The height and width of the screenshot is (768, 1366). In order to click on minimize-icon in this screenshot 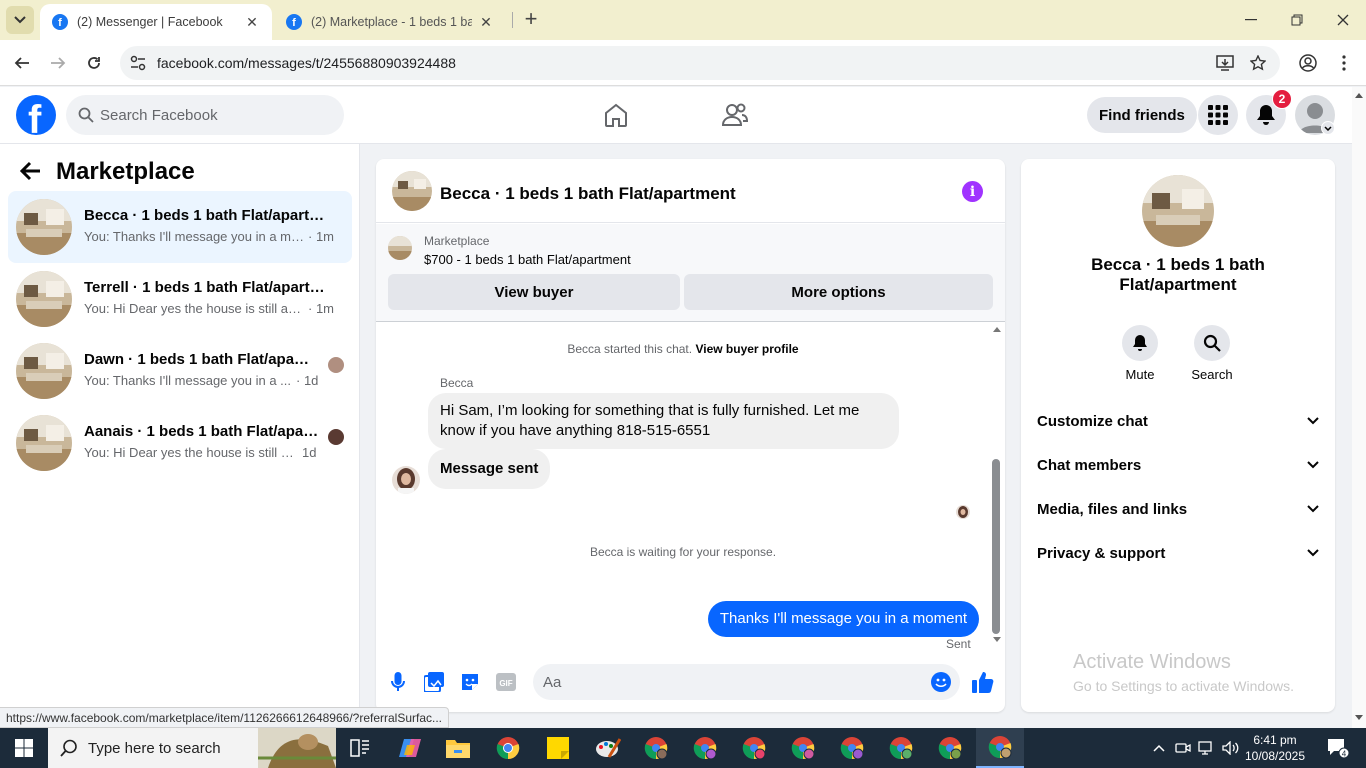, I will do `click(1251, 20)`.